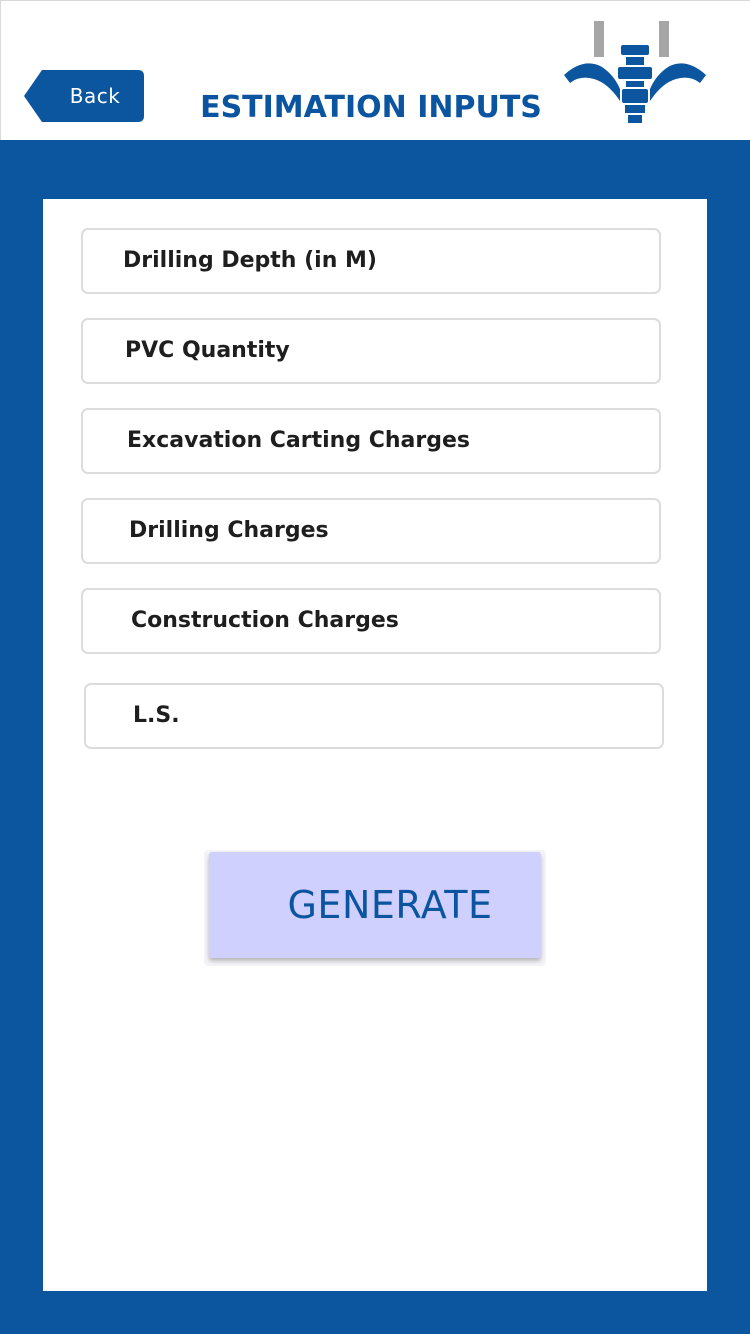 This screenshot has height=1334, width=750. What do you see at coordinates (635, 72) in the screenshot?
I see `drill-rig-logo-icon` at bounding box center [635, 72].